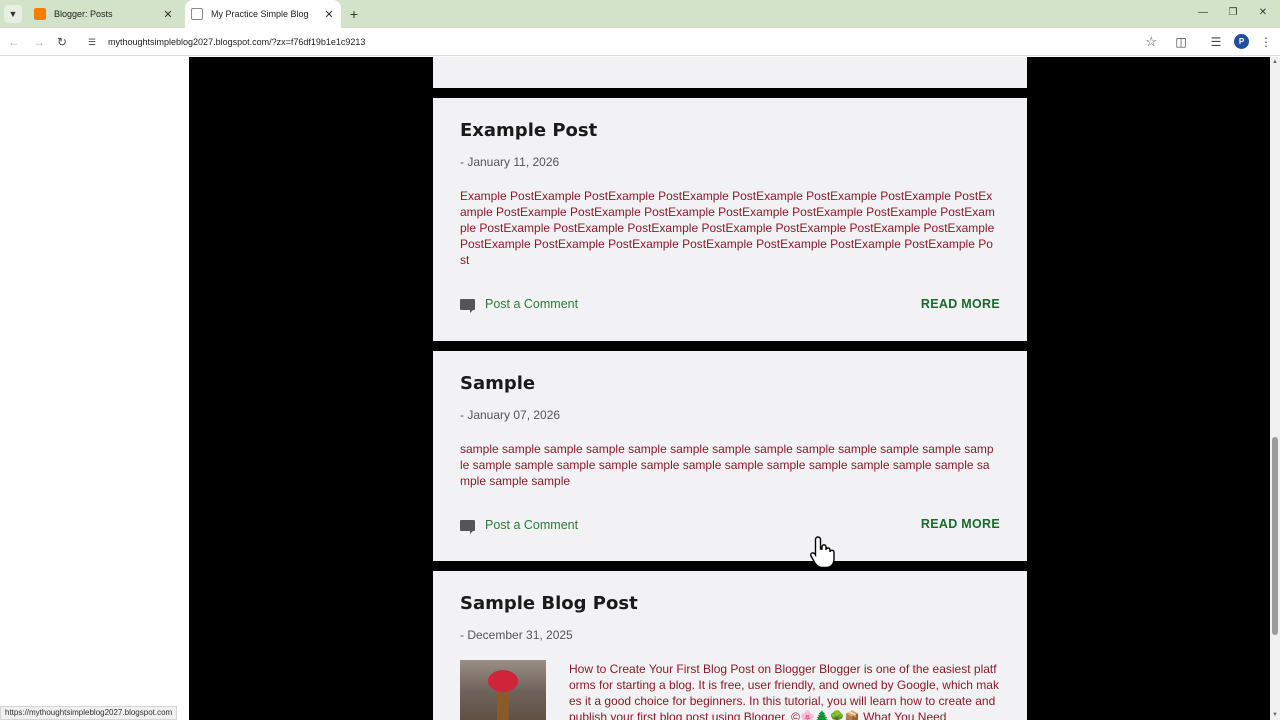 Image resolution: width=1280 pixels, height=720 pixels. Describe the element at coordinates (1241, 41) in the screenshot. I see `profile-avatar: P` at that location.